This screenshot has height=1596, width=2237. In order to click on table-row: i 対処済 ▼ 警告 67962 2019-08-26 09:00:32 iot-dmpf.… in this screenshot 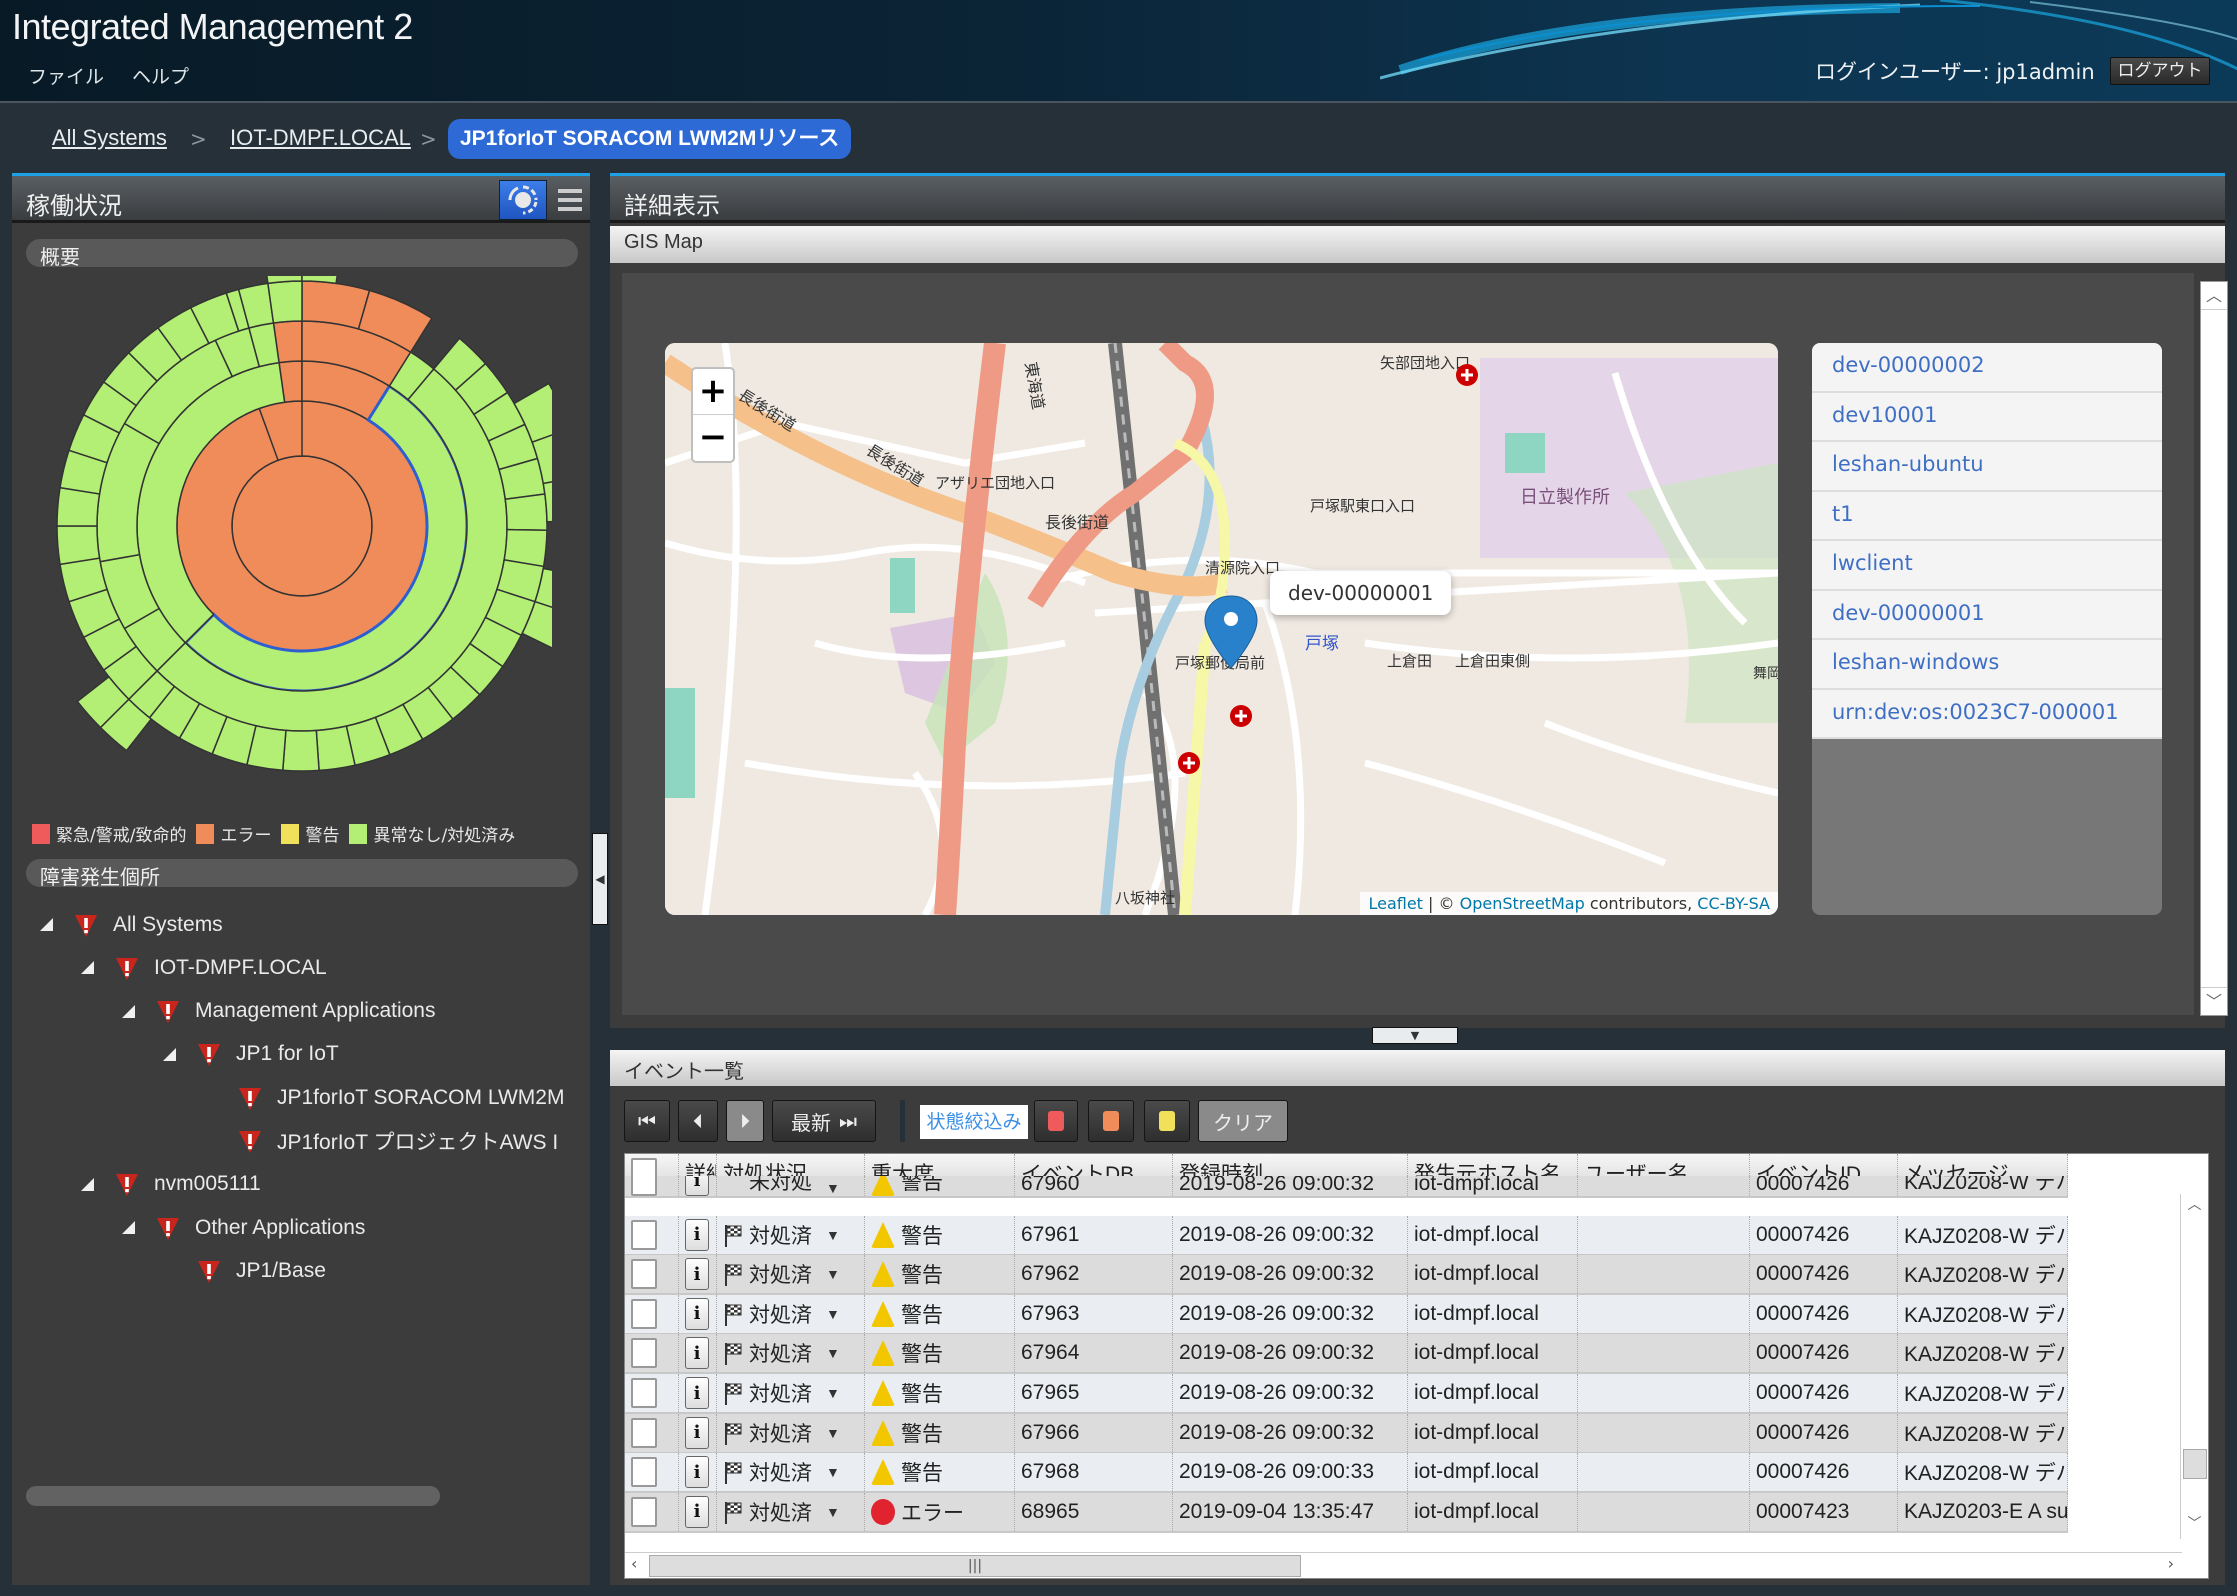, I will do `click(1346, 1275)`.